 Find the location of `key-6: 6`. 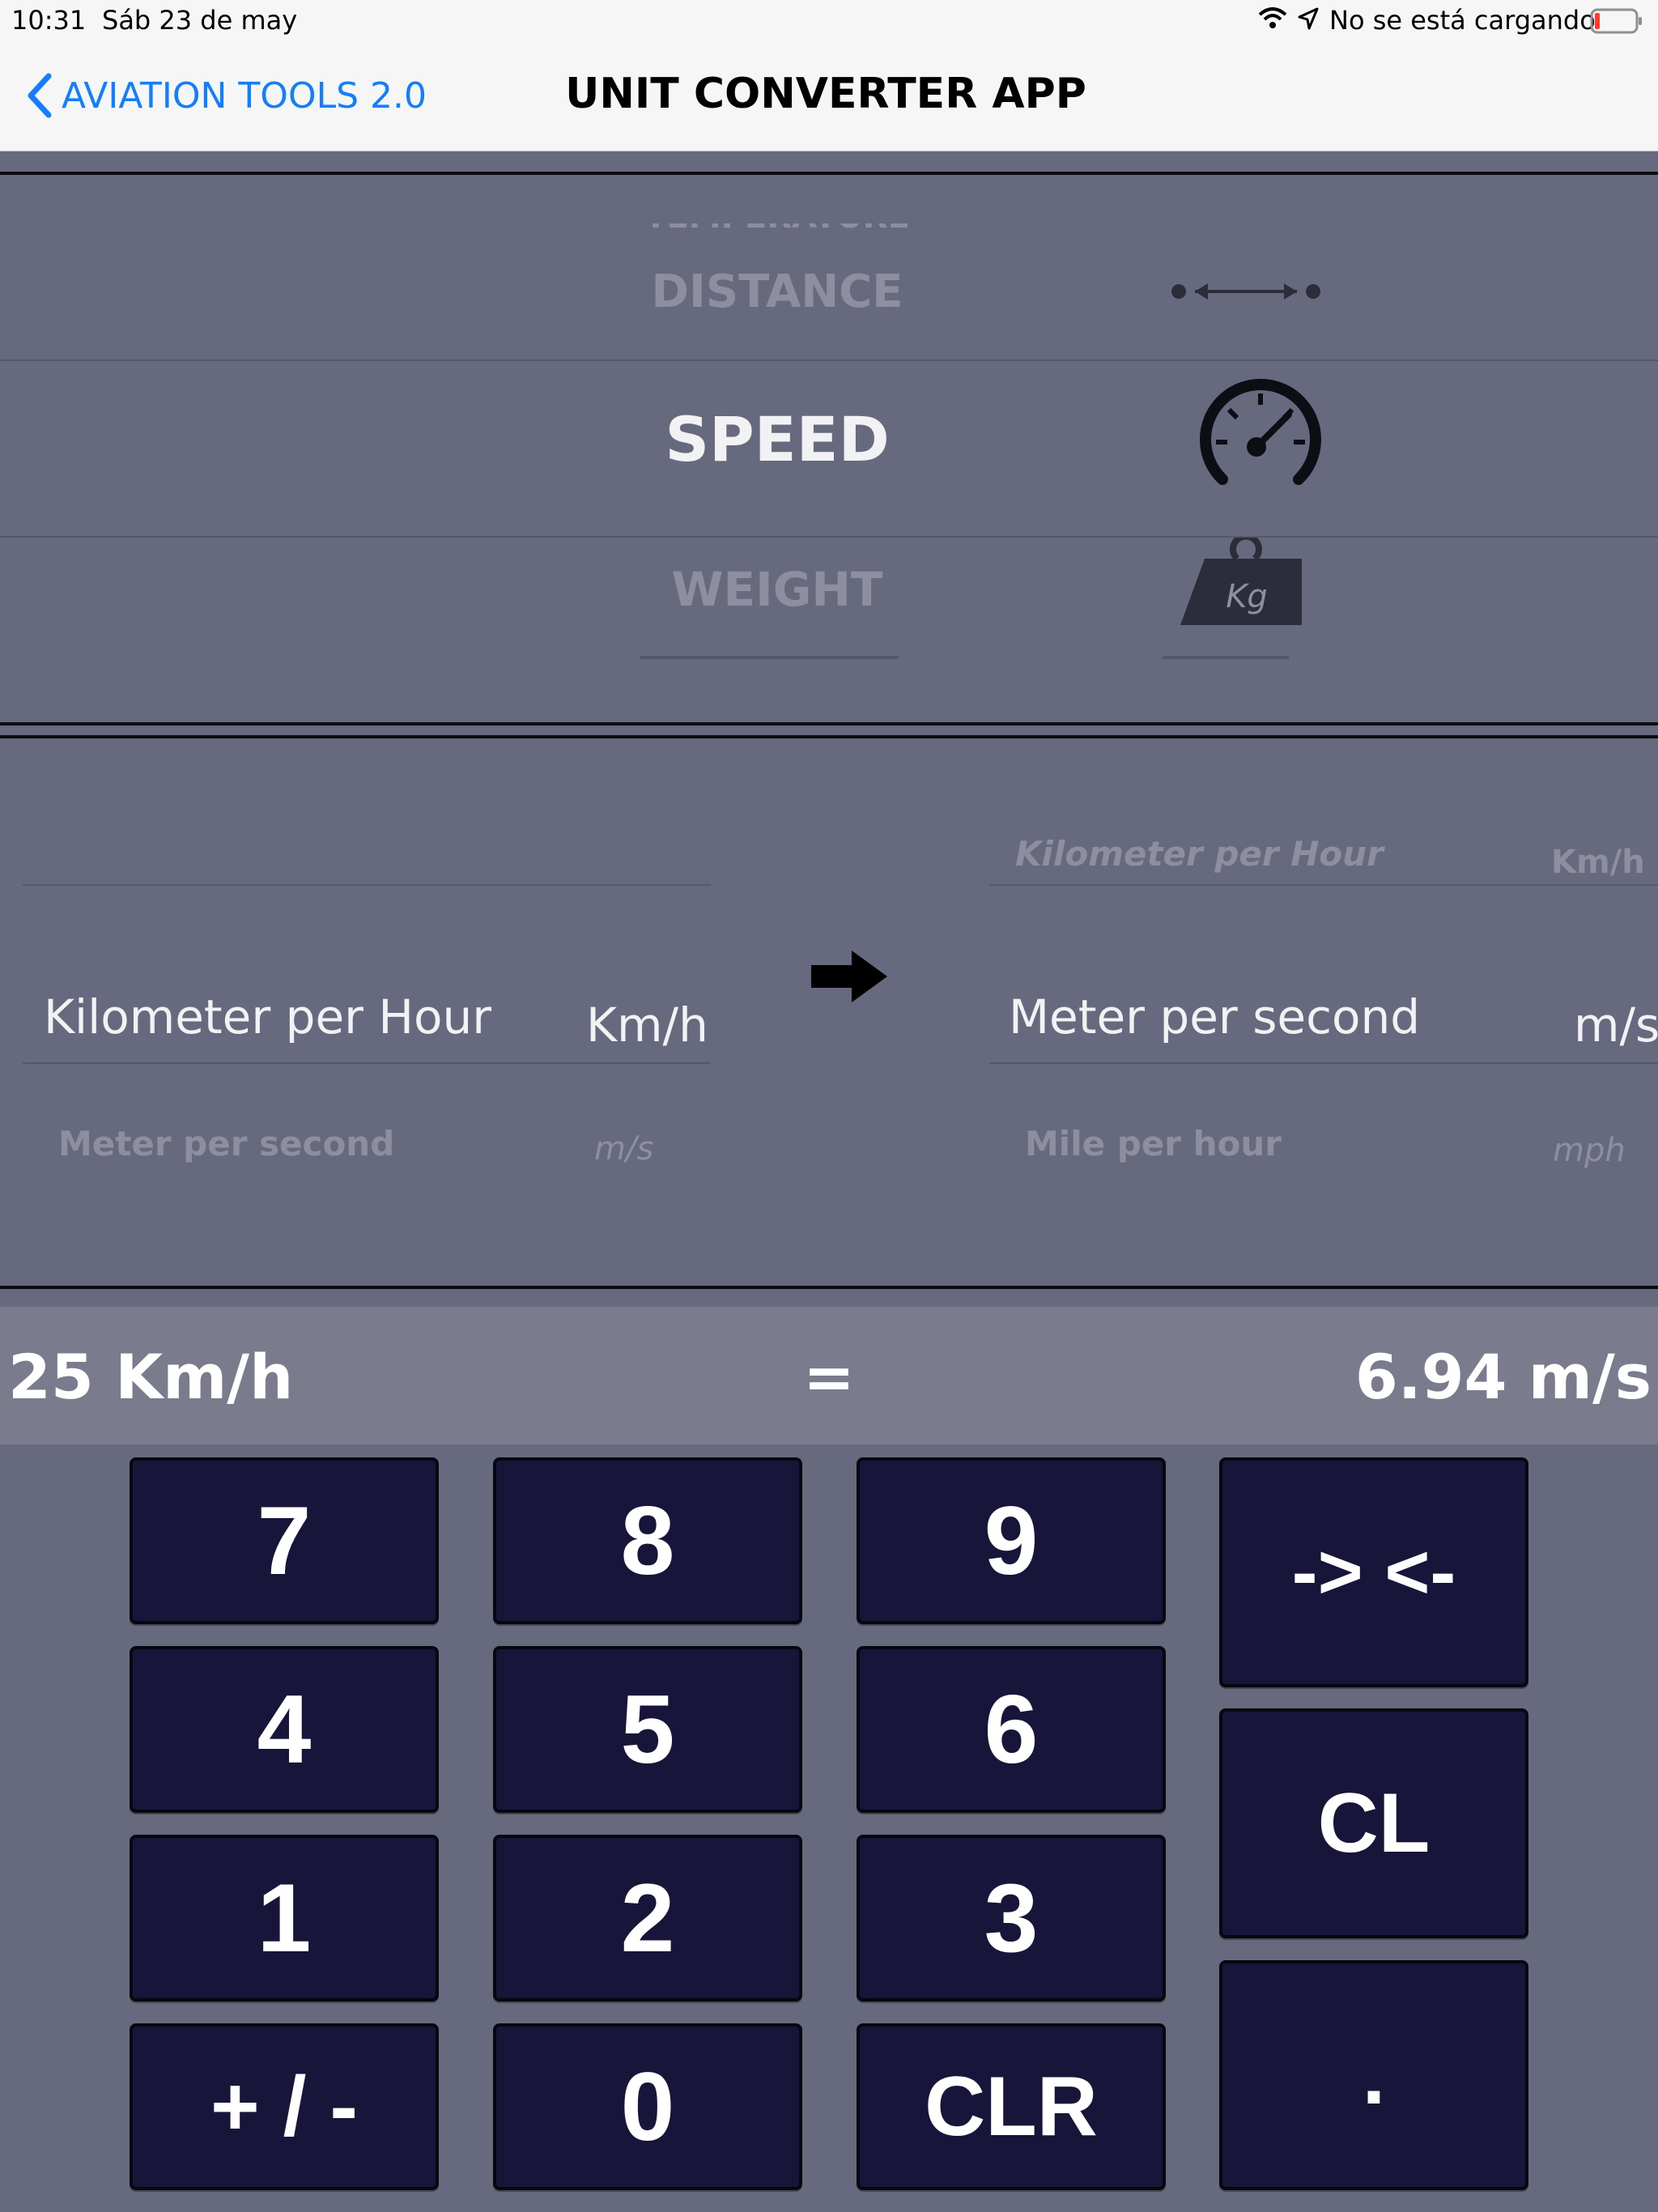

key-6: 6 is located at coordinates (1011, 1729).